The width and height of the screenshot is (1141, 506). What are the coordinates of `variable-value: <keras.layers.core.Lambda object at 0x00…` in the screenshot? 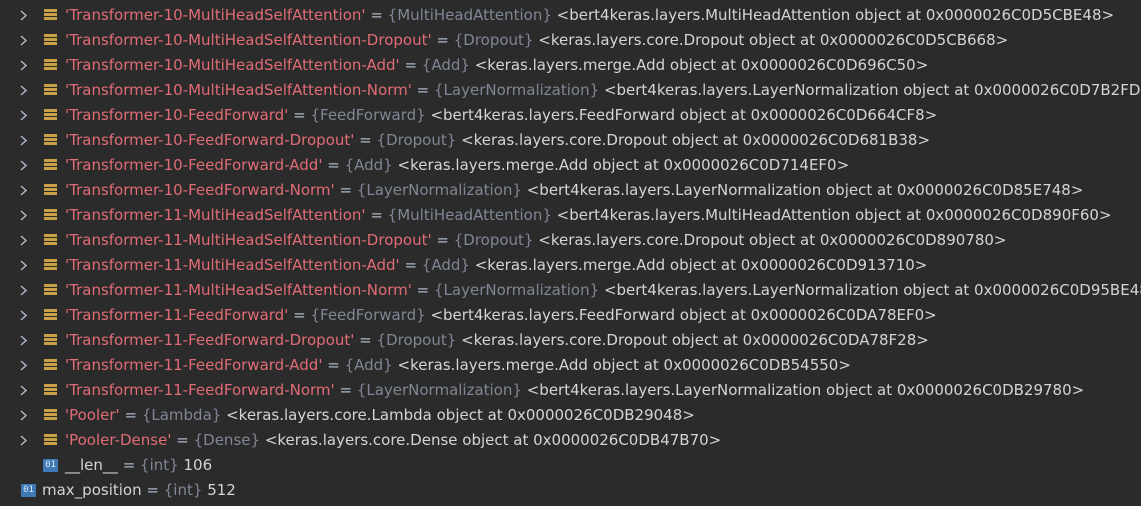 It's located at (460, 415).